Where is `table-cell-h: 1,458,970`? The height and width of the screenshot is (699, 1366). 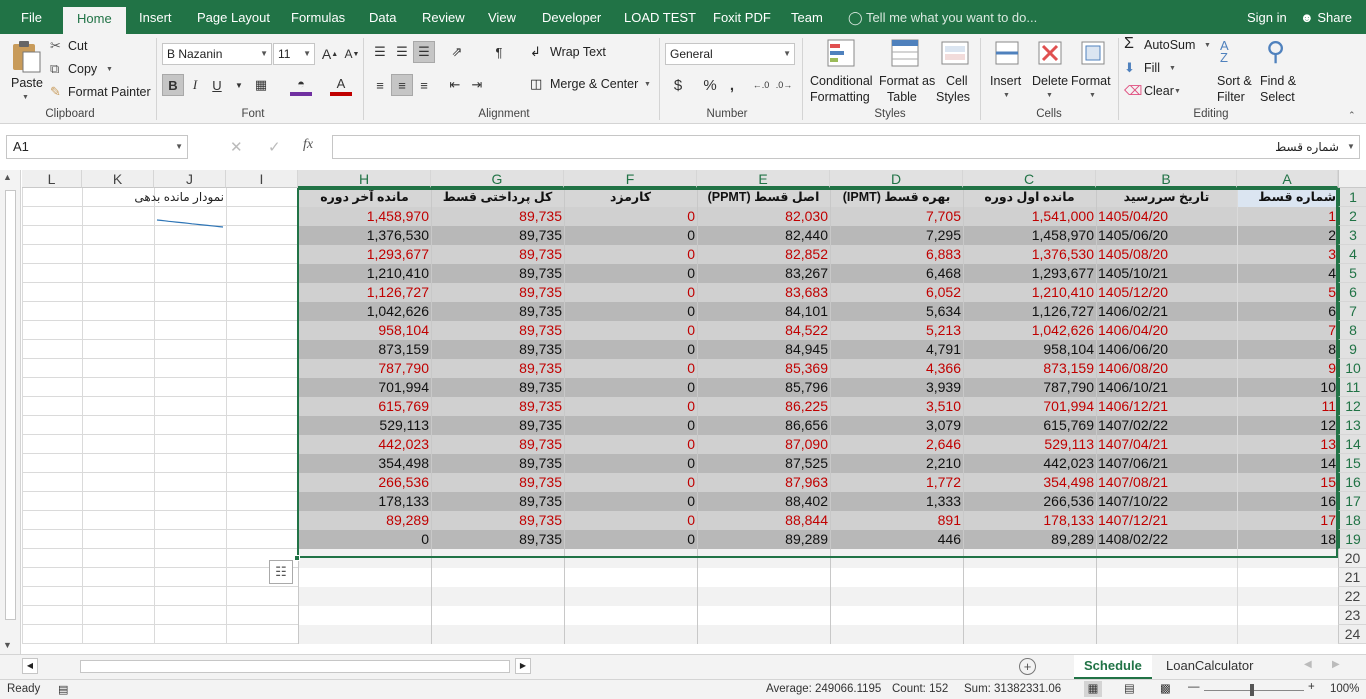
table-cell-h: 1,458,970 is located at coordinates (364, 216).